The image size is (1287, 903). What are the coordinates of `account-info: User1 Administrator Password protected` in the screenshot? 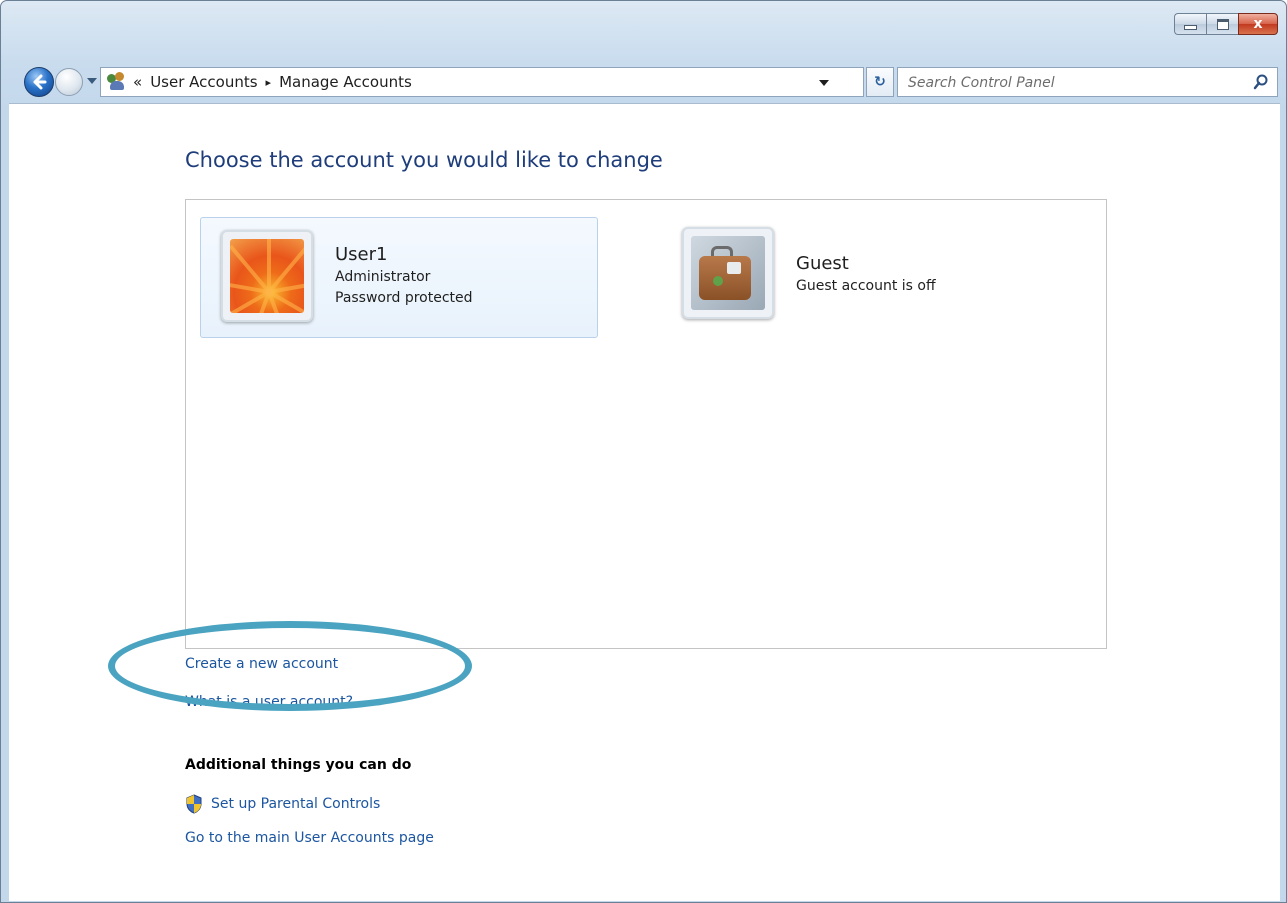 It's located at (404, 276).